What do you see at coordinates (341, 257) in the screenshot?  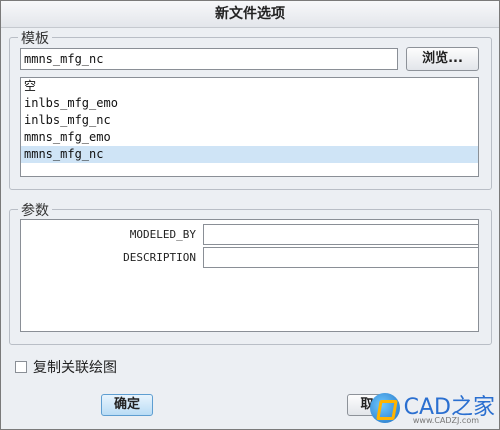 I see `description-field` at bounding box center [341, 257].